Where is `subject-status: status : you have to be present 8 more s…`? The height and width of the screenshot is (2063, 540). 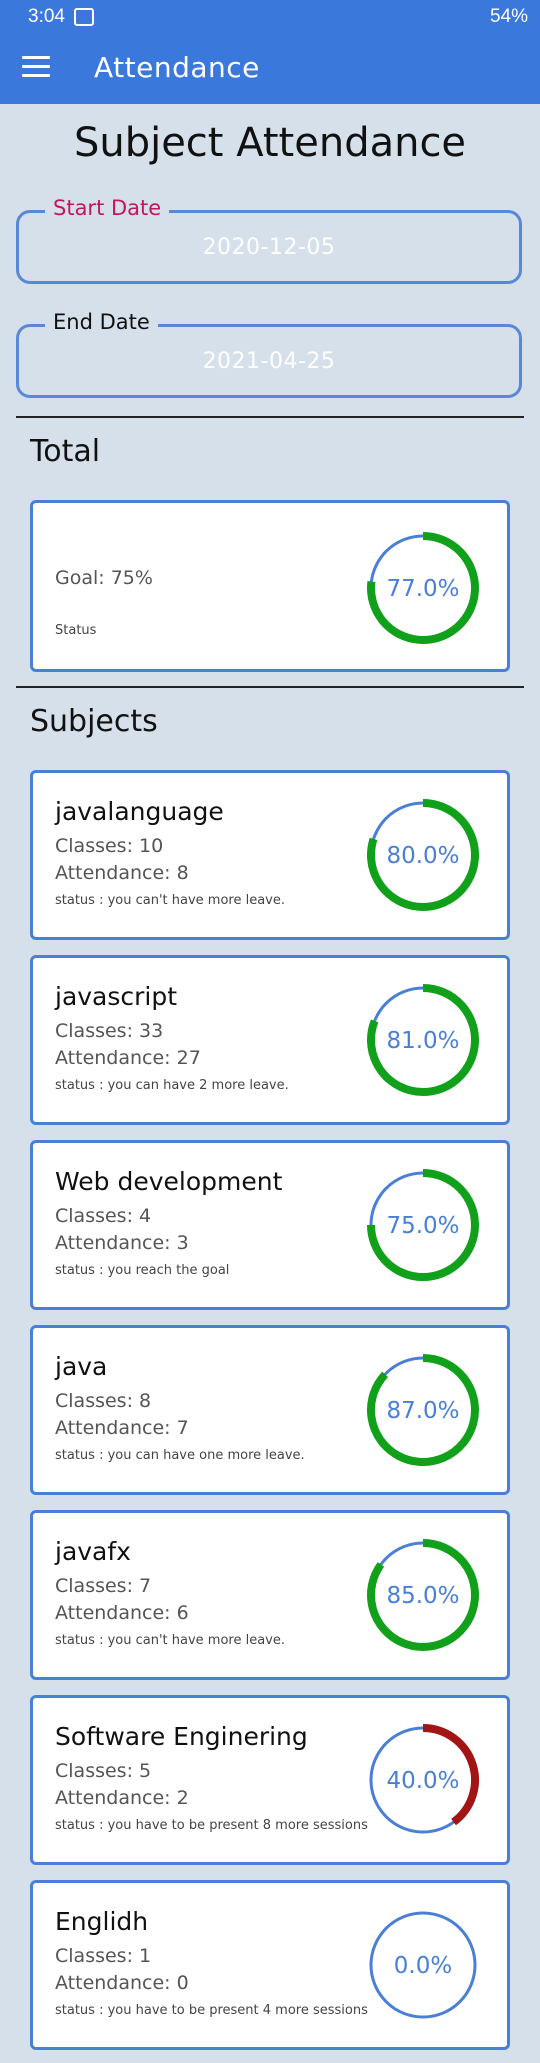
subject-status: status : you have to be present 8 more s… is located at coordinates (211, 1825).